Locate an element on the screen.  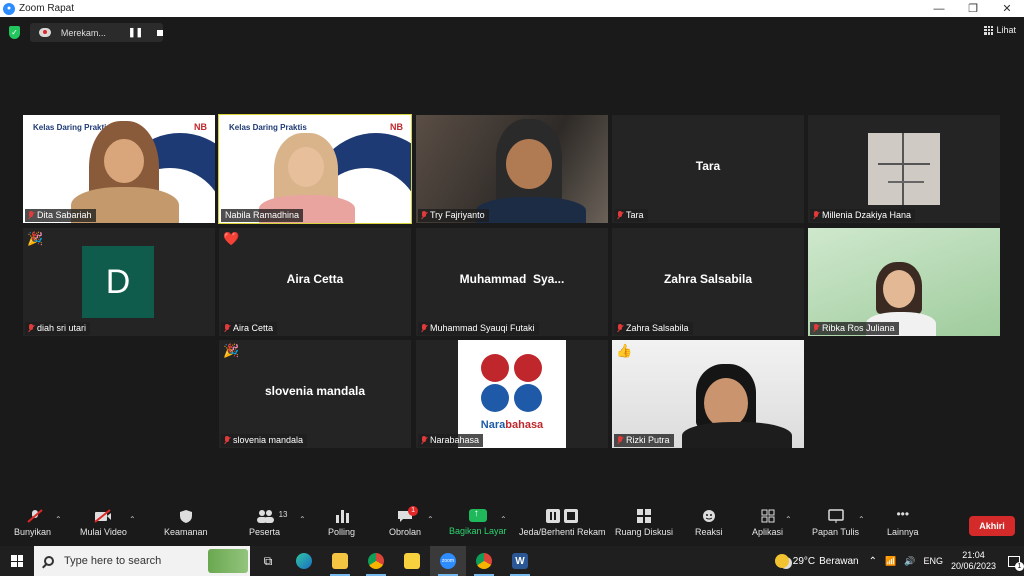
pause-stop-recording-button: Jeda/Berhenti Rekam is located at coordinates (562, 523).